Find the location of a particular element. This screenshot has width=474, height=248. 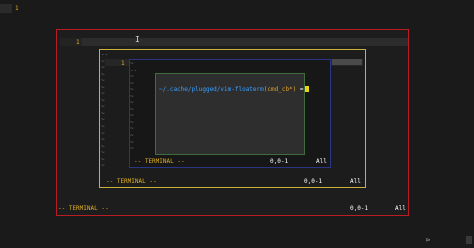

inner-scrollbar is located at coordinates (347, 62).